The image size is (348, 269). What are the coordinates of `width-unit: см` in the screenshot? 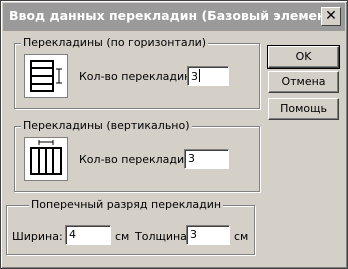 It's located at (122, 236).